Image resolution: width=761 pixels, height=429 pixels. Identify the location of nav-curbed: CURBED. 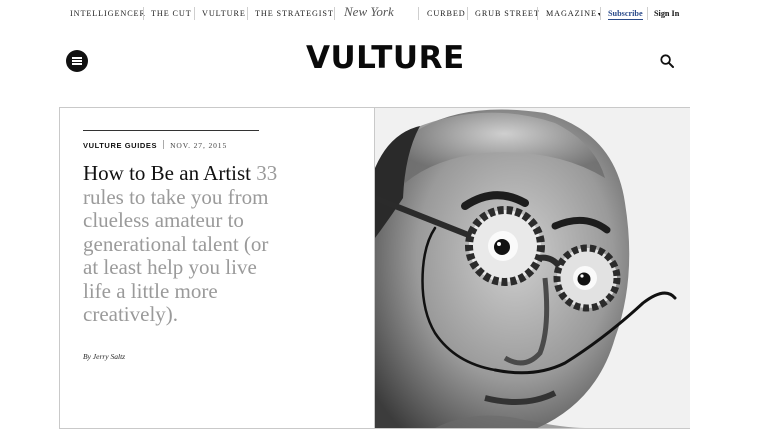
(446, 13).